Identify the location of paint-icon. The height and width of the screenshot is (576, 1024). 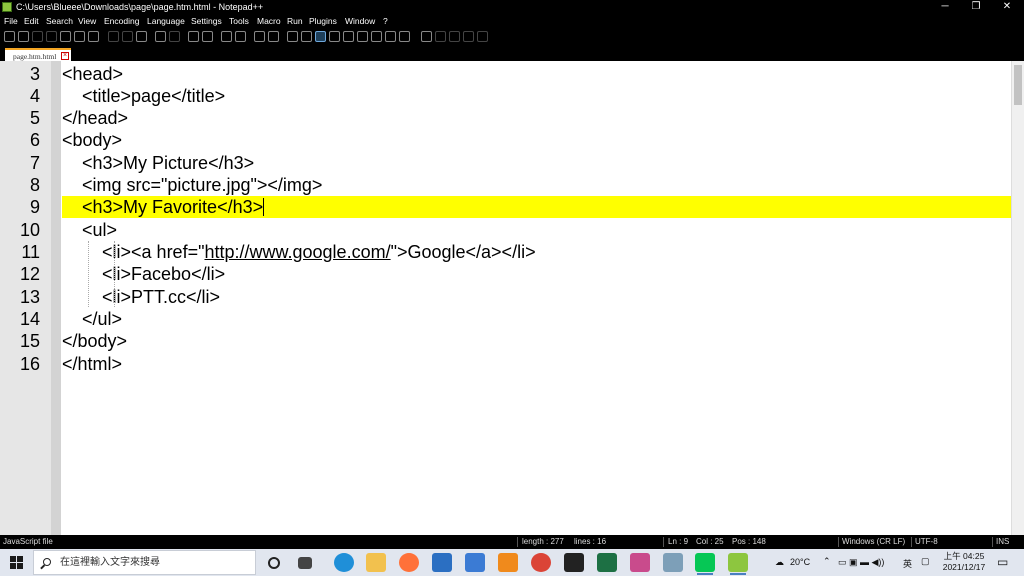
(640, 562).